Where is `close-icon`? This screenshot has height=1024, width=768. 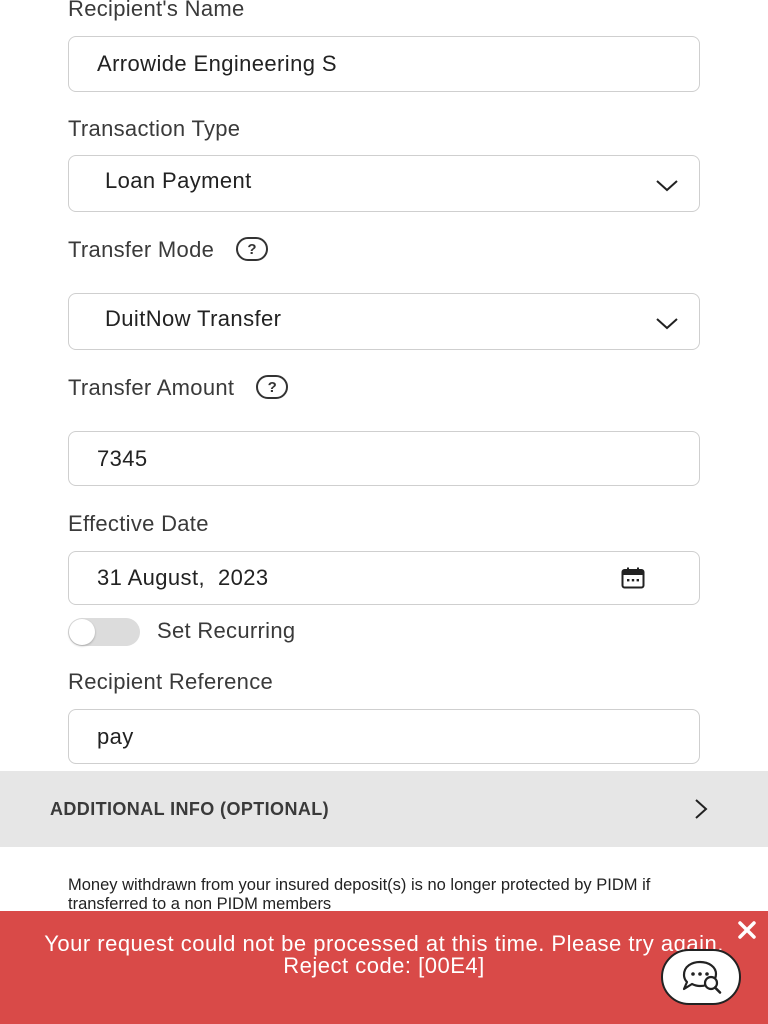
close-icon is located at coordinates (747, 930).